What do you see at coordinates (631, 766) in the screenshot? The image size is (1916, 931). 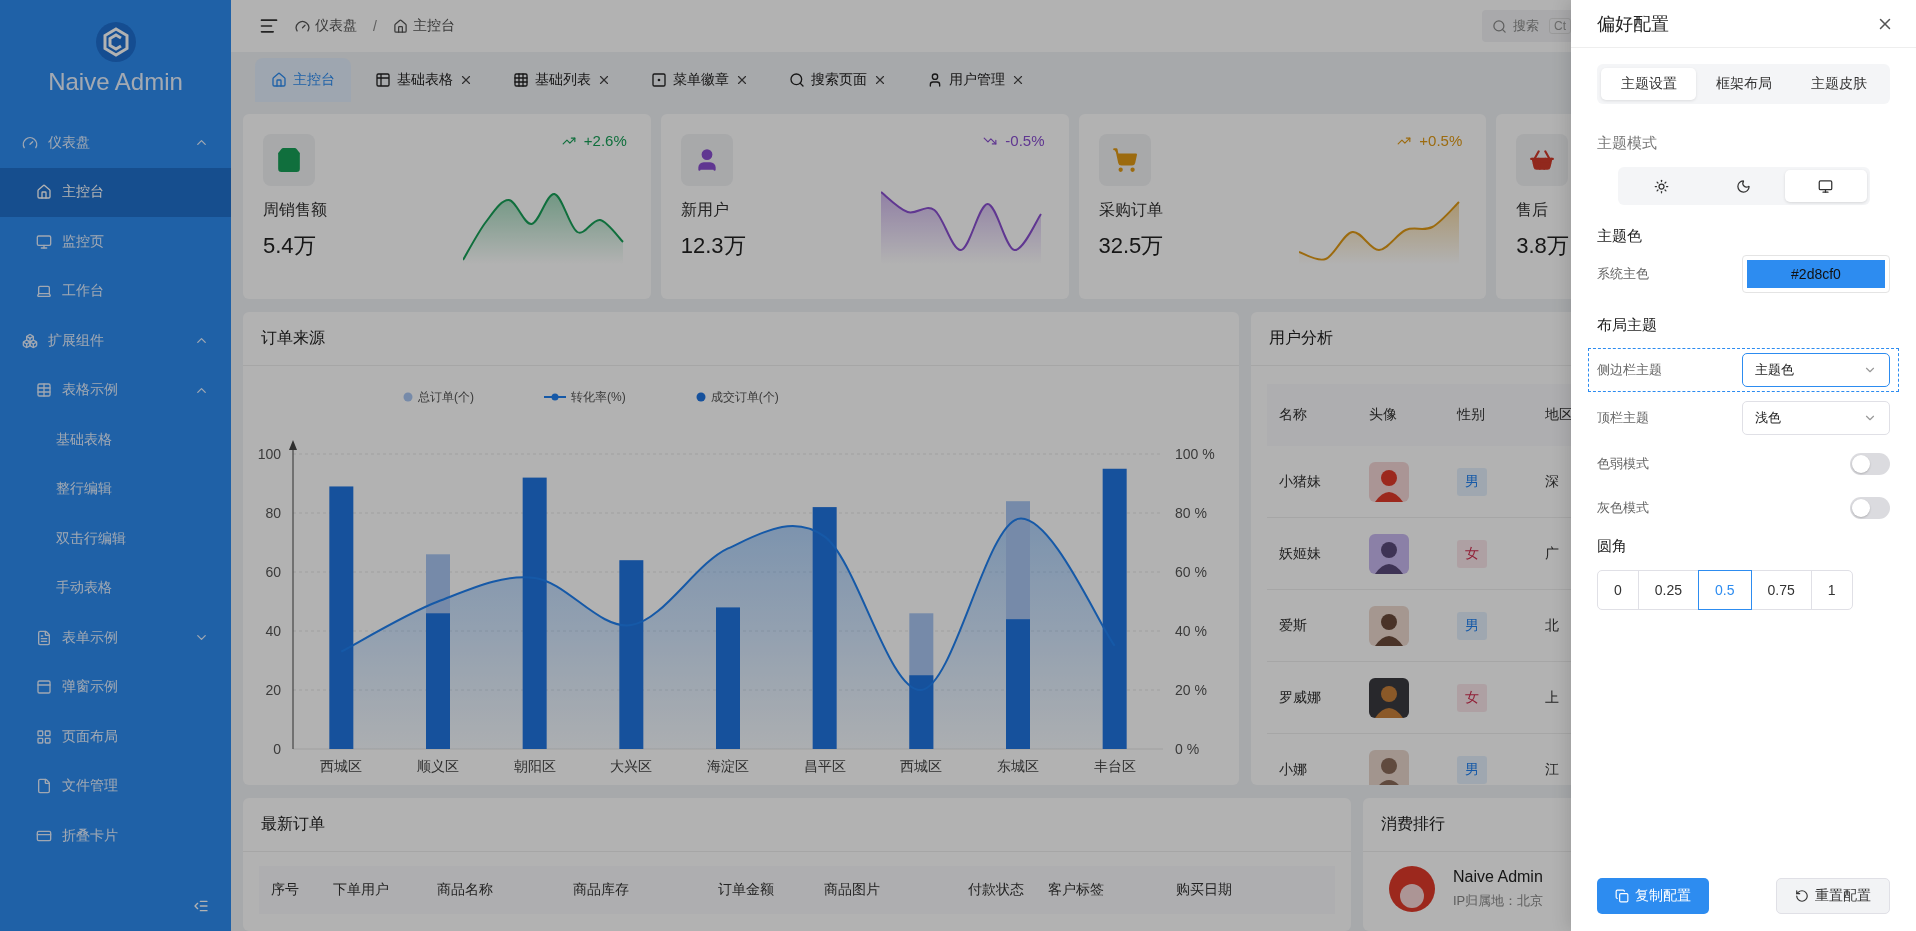 I see `axis-category-label: 大兴区` at bounding box center [631, 766].